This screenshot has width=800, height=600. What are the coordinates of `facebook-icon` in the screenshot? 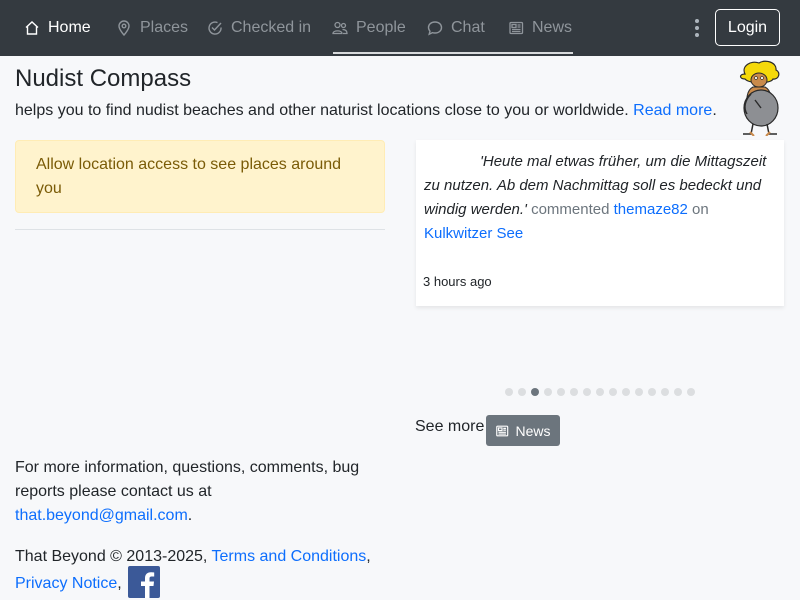 It's located at (143, 582).